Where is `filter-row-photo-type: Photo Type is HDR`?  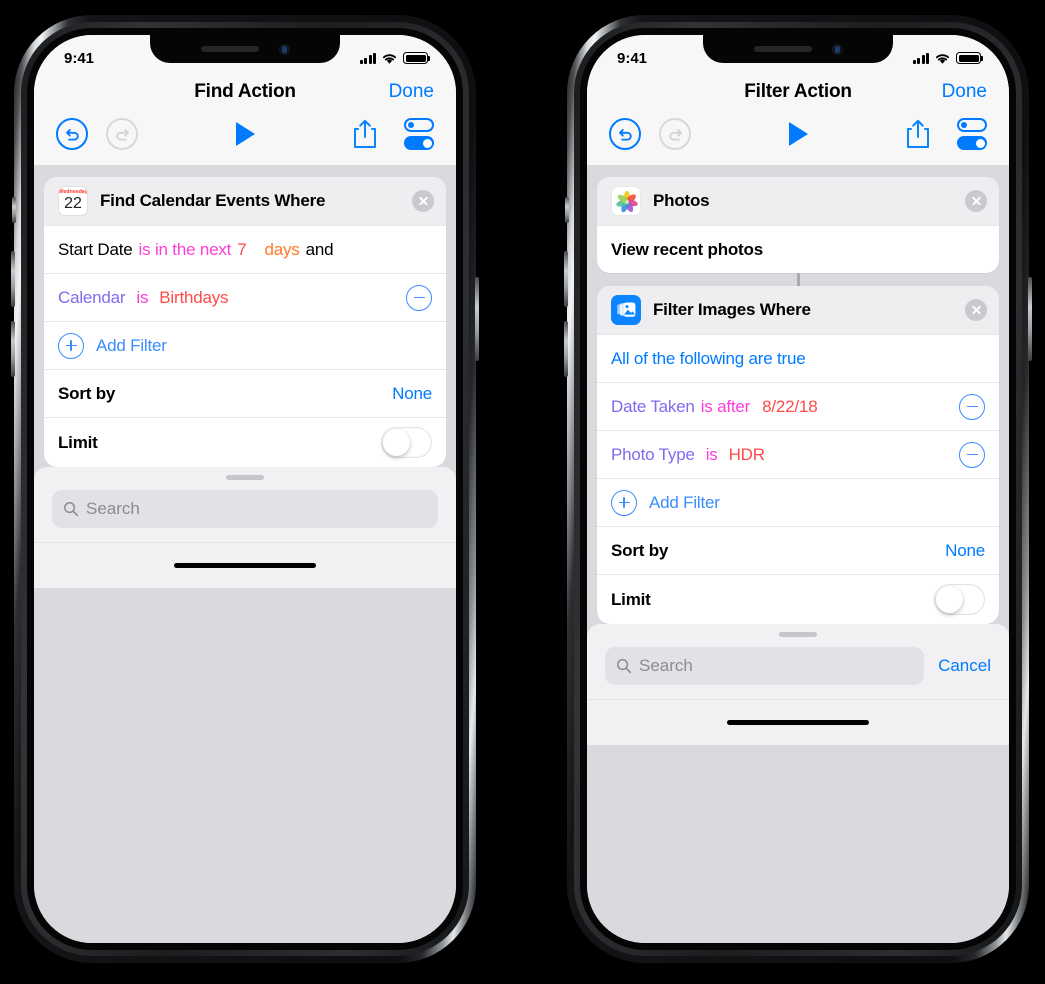 filter-row-photo-type: Photo Type is HDR is located at coordinates (798, 454).